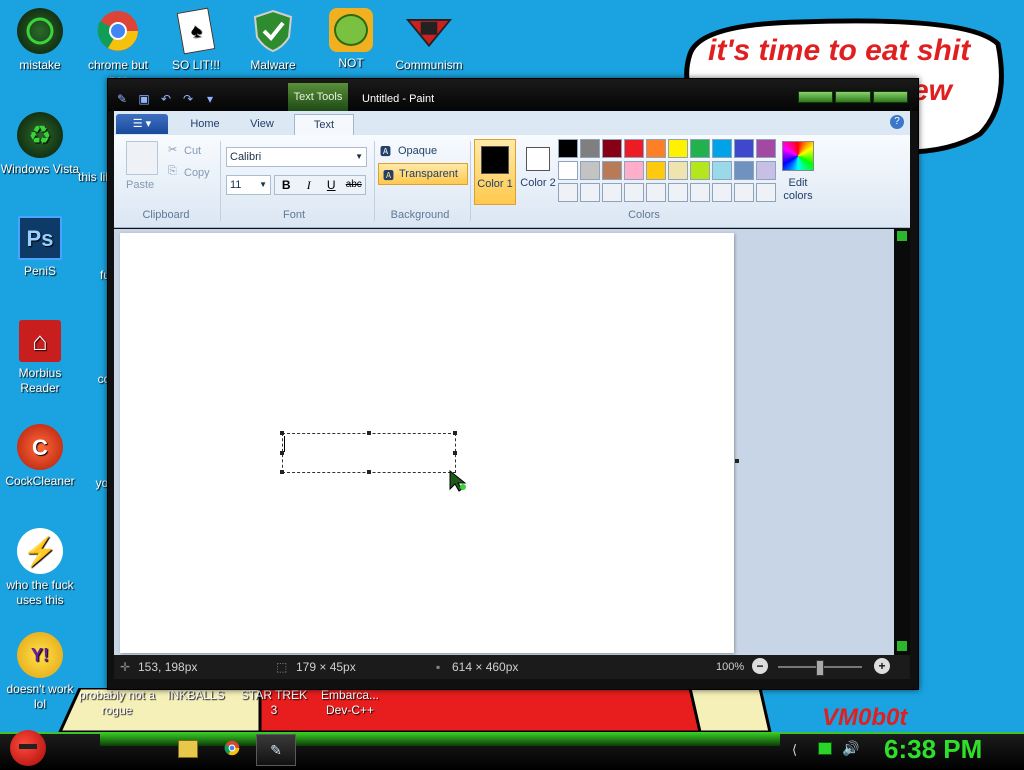 Image resolution: width=1024 pixels, height=770 pixels. I want to click on zoom-out-button: −, so click(760, 666).